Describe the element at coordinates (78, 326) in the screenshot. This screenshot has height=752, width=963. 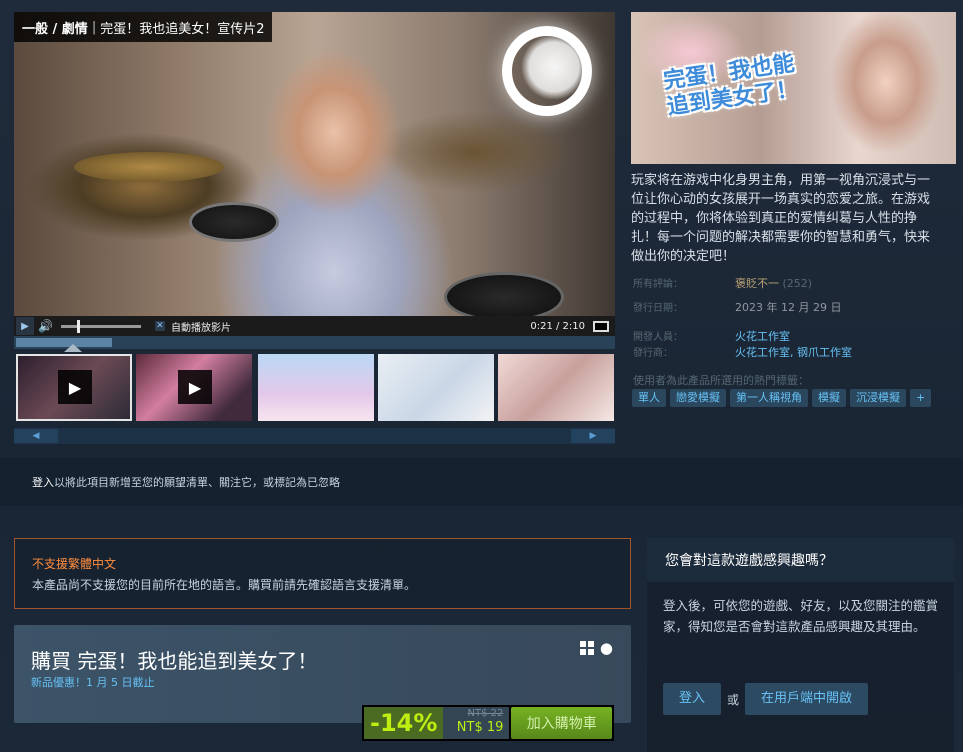
I see `volume-slider-thumb` at that location.